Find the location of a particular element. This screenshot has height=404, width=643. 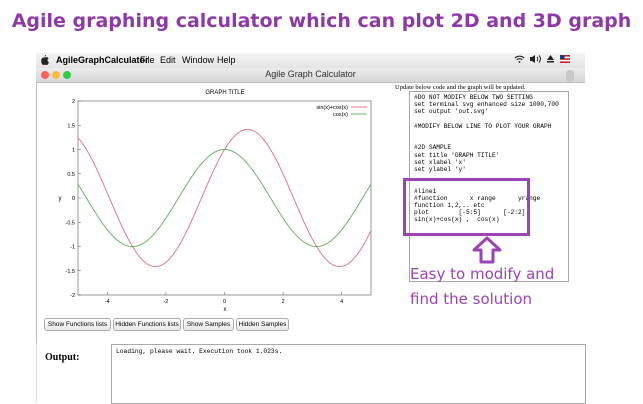

show-functions-button: Show Functions lists is located at coordinates (77, 324).